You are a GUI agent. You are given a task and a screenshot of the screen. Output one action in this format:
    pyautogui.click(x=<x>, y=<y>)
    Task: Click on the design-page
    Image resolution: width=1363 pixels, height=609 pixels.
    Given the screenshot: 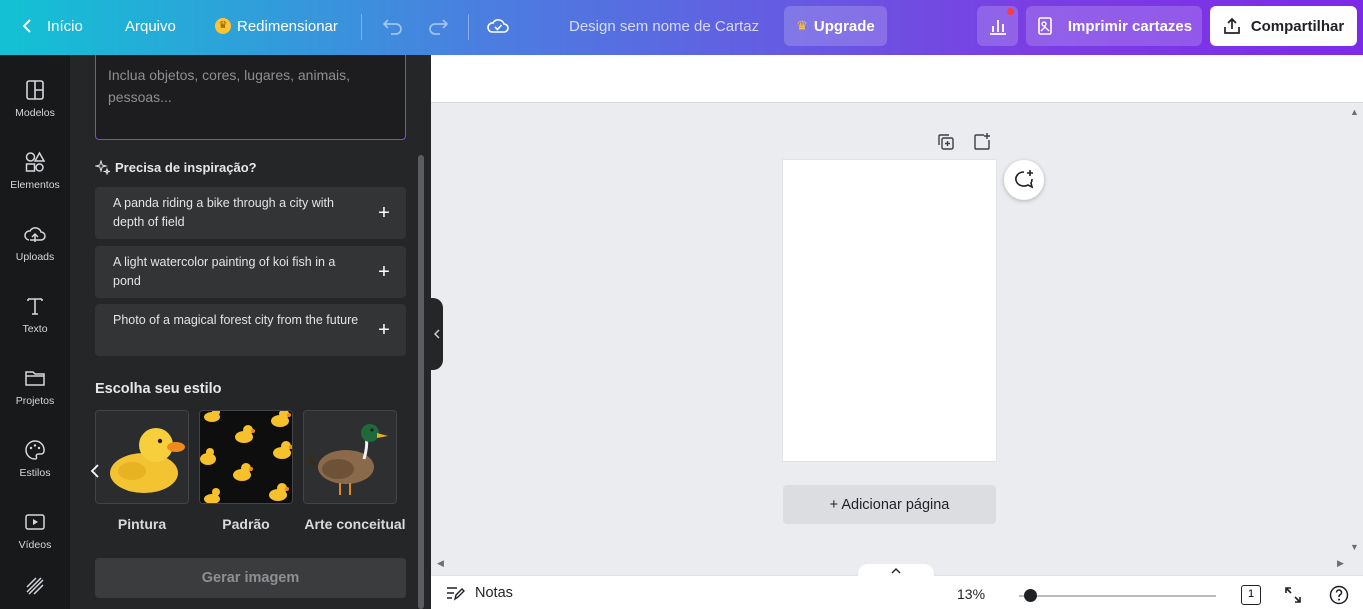 What is the action you would take?
    pyautogui.click(x=889, y=310)
    